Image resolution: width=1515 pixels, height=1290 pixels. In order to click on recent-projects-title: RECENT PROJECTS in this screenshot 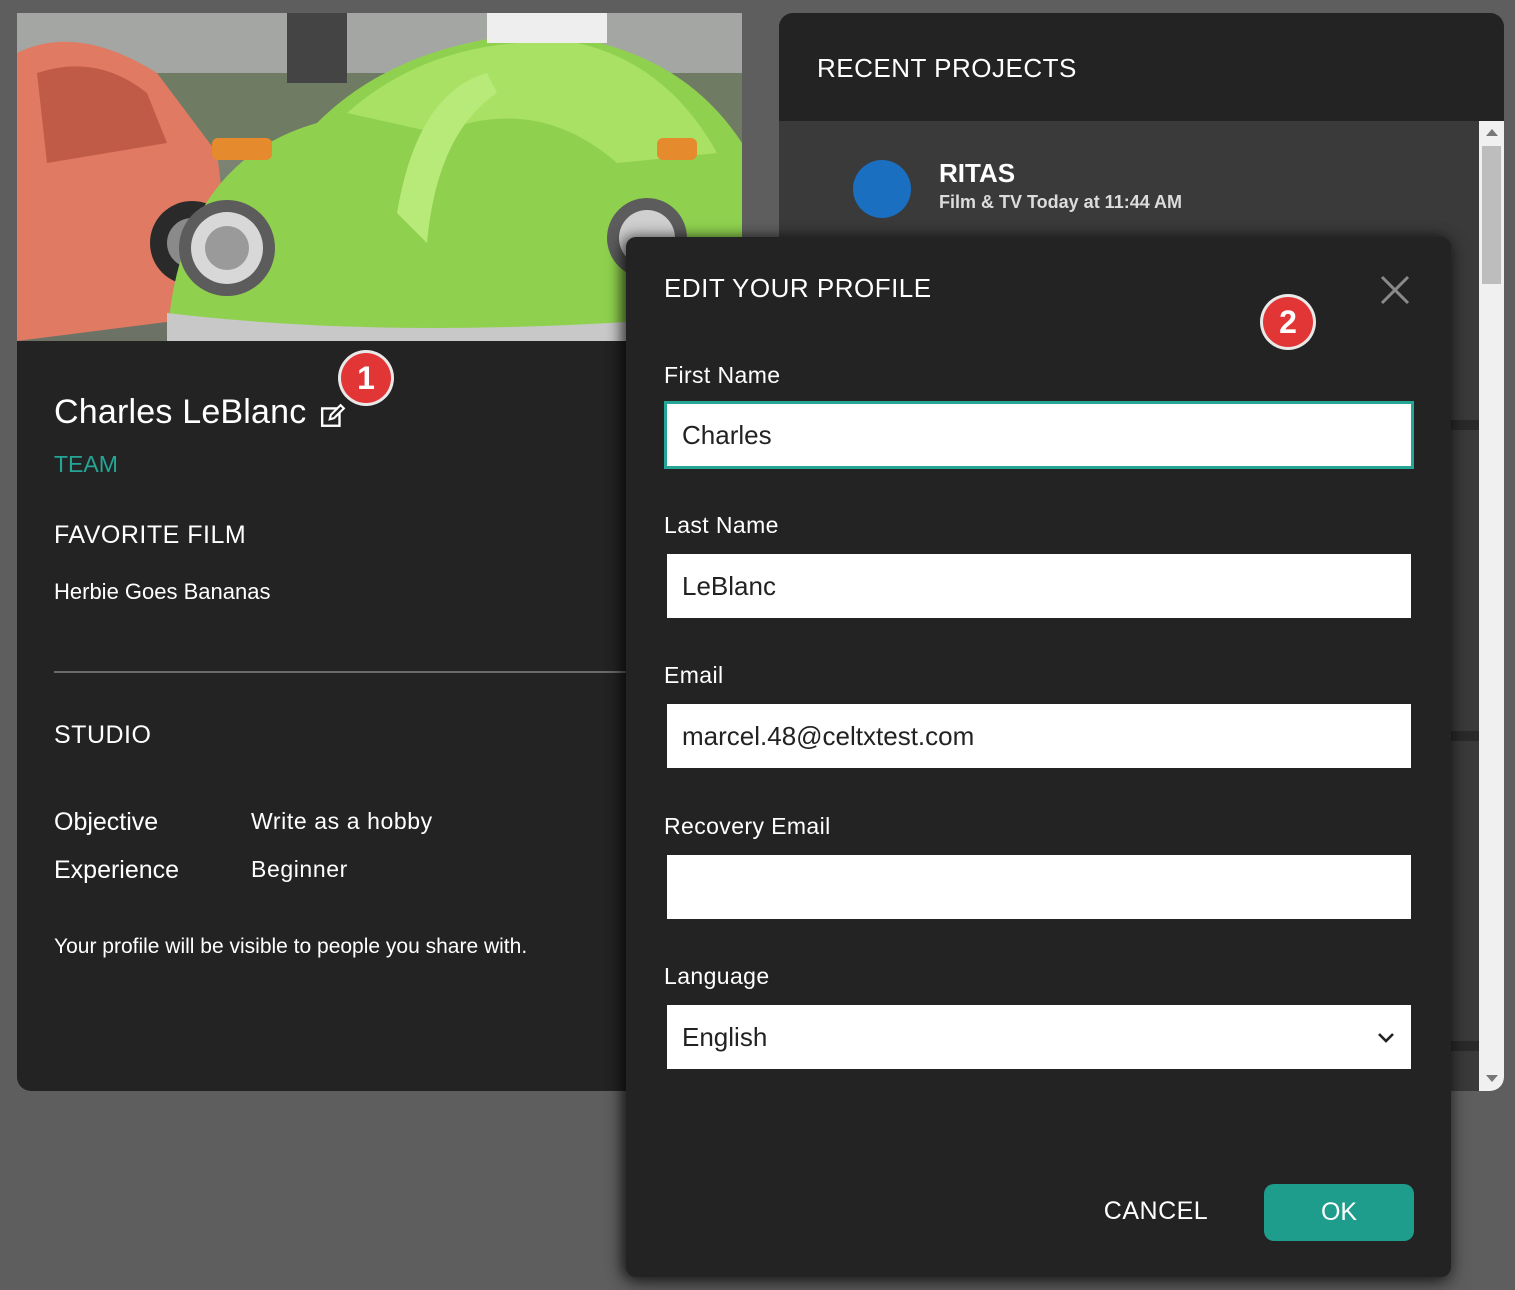, I will do `click(947, 68)`.